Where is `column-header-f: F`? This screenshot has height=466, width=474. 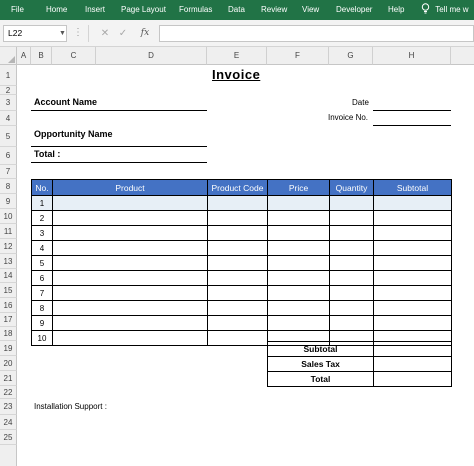
column-header-f: F is located at coordinates (298, 56).